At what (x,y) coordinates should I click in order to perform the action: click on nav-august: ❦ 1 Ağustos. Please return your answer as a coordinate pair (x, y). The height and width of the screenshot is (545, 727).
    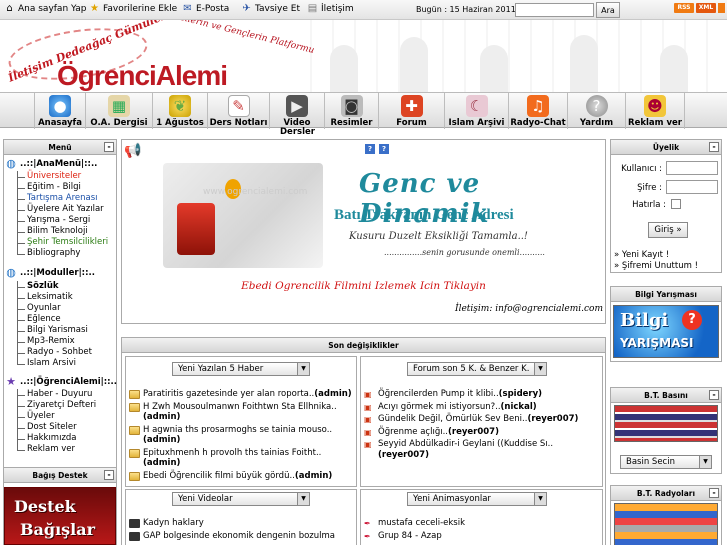
    Looking at the image, I should click on (179, 111).